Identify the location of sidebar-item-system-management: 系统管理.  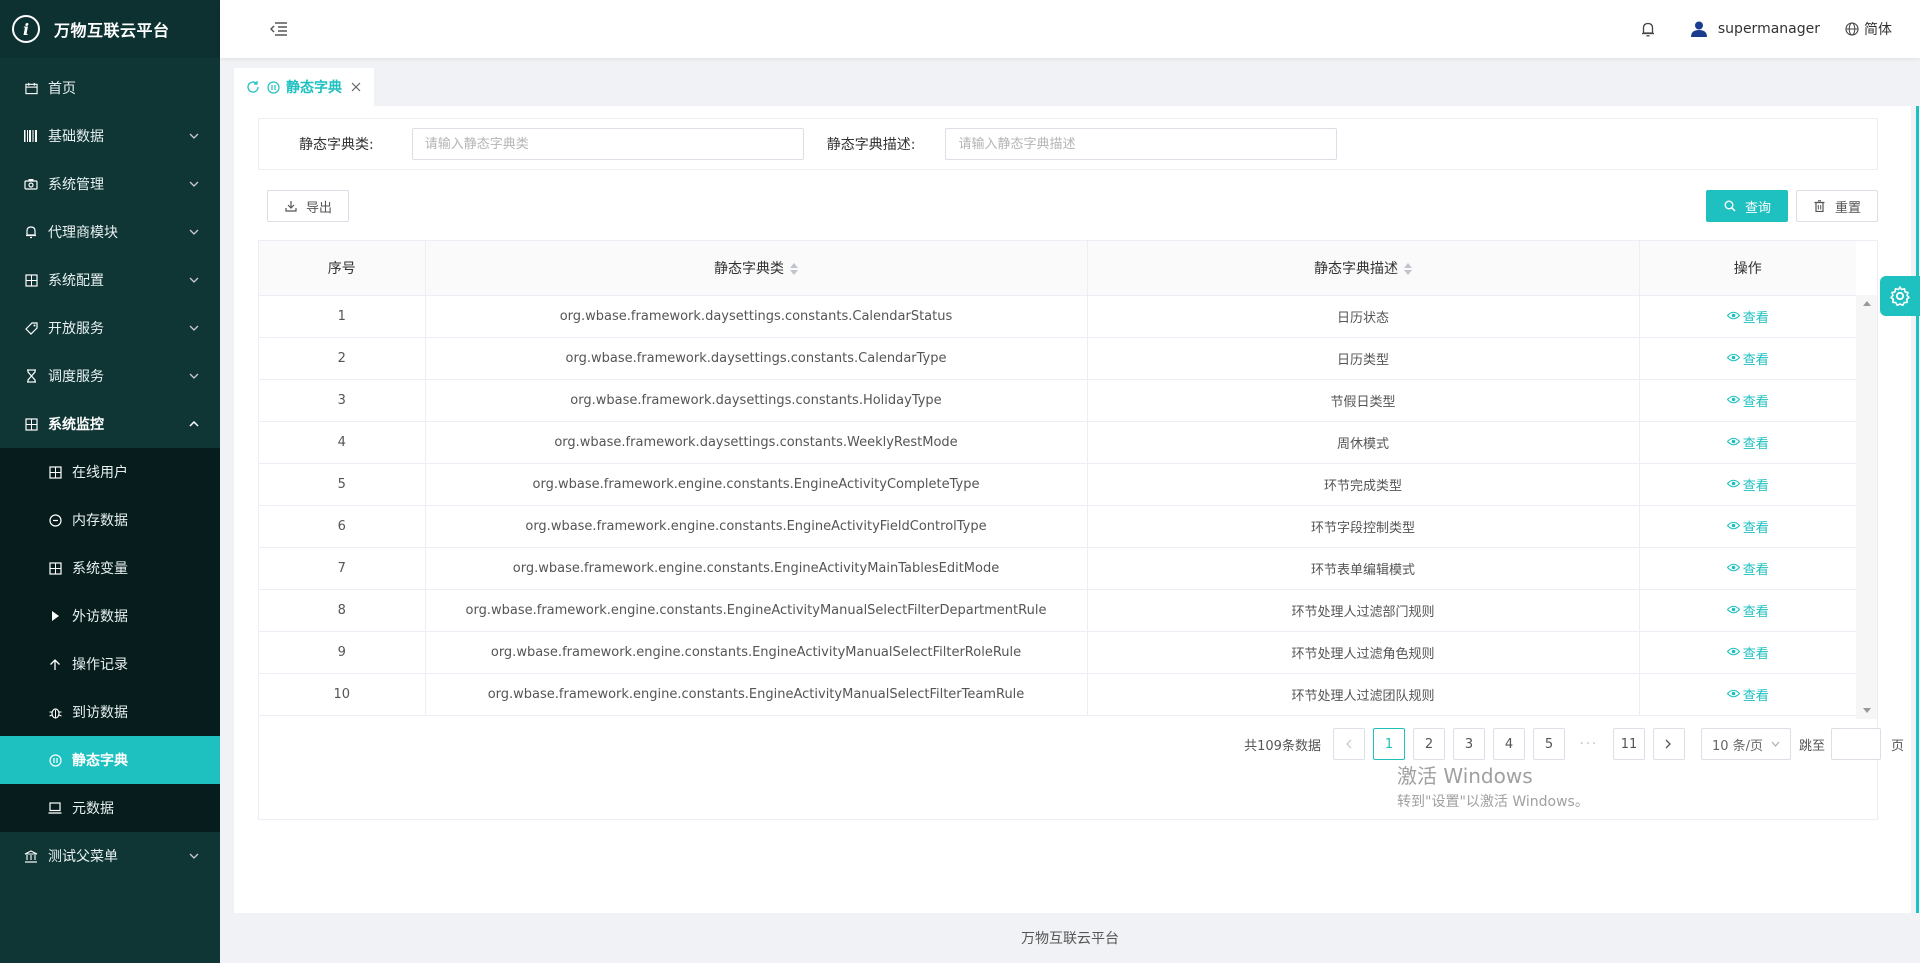
(110, 184).